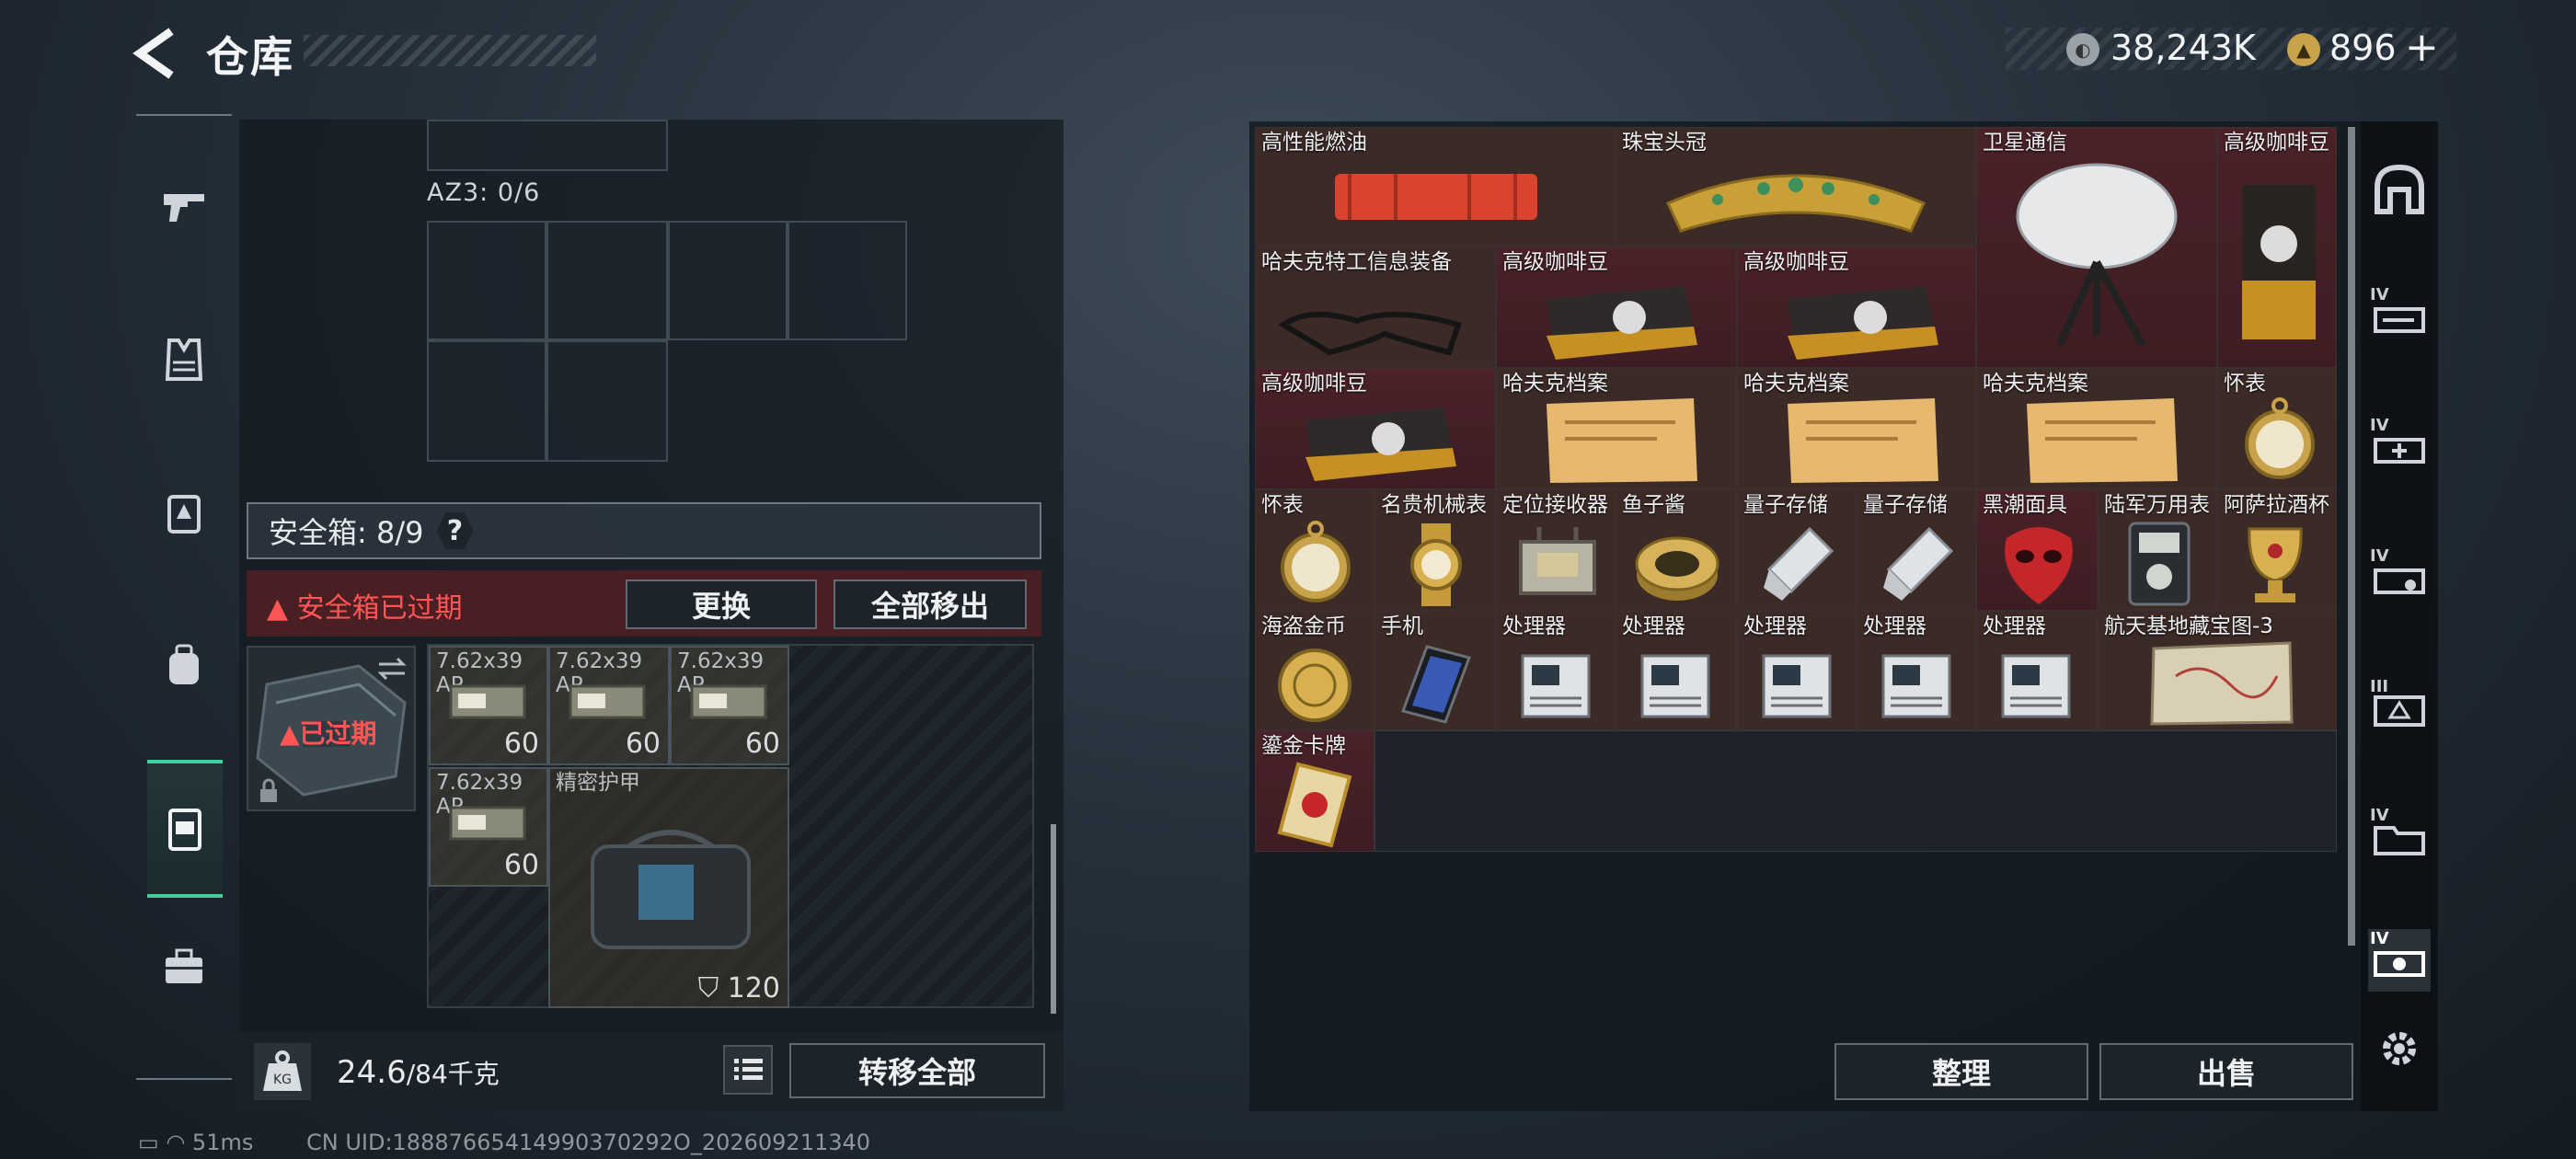 Image resolution: width=2576 pixels, height=1159 pixels. Describe the element at coordinates (1664, 143) in the screenshot. I see `item-label: 珠宝头冠` at that location.